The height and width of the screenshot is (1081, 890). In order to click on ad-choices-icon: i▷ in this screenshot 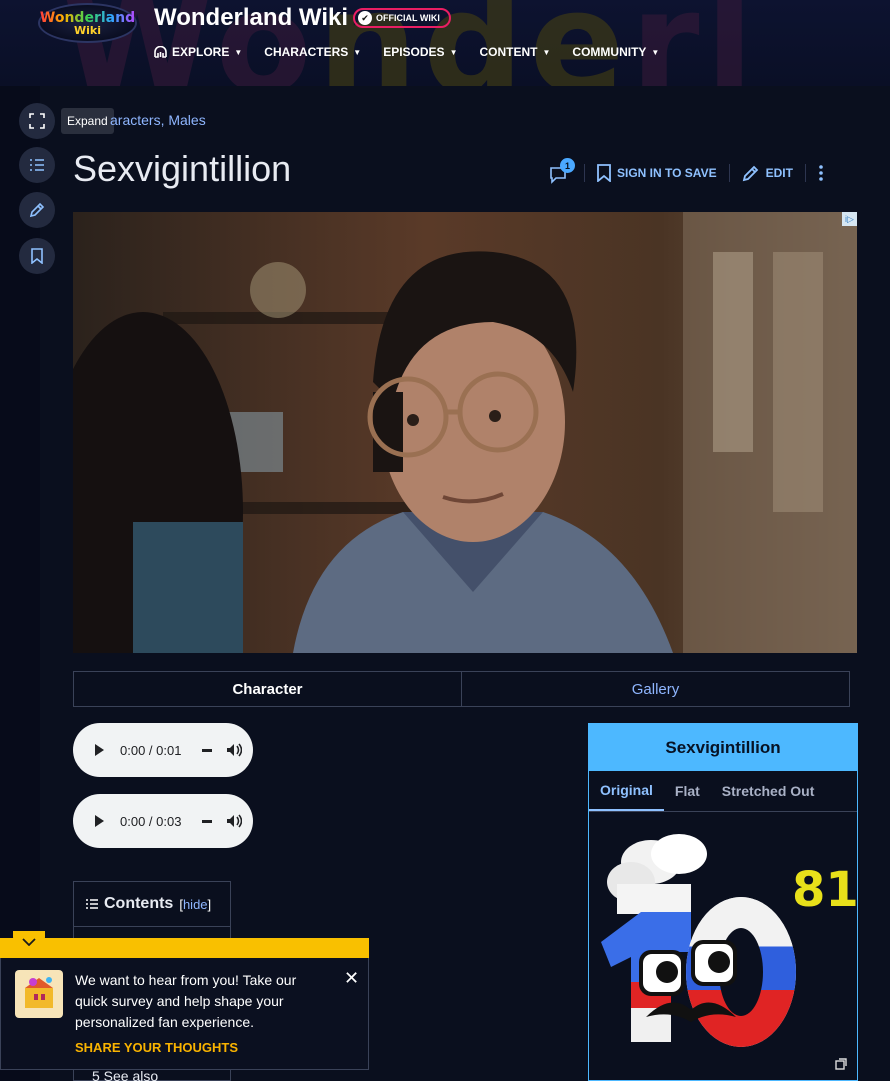, I will do `click(849, 219)`.